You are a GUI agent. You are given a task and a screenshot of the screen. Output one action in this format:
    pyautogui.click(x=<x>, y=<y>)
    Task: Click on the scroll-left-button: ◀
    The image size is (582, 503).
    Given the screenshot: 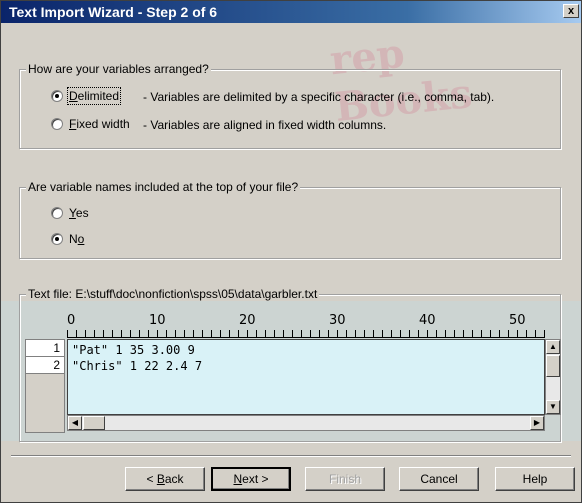 What is the action you would take?
    pyautogui.click(x=75, y=423)
    